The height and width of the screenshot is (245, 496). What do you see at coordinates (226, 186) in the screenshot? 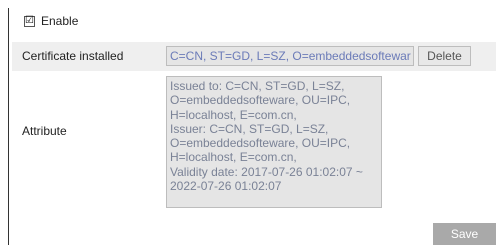
I see `attribute-line: 2022-07-26 01:02:07` at bounding box center [226, 186].